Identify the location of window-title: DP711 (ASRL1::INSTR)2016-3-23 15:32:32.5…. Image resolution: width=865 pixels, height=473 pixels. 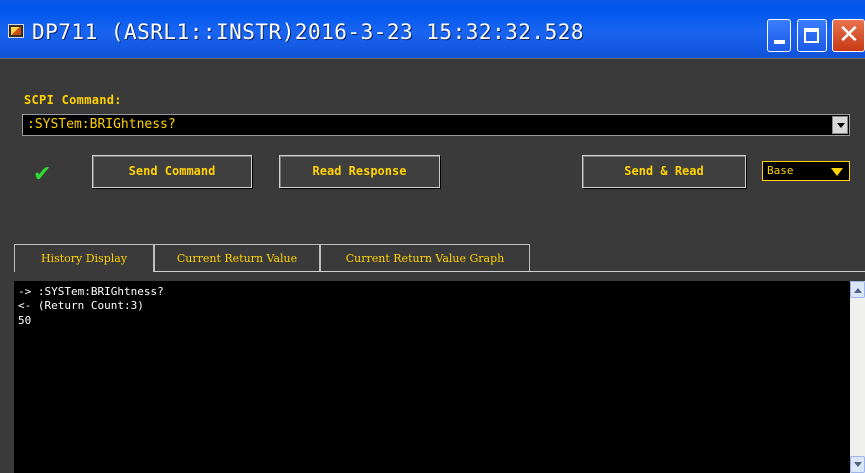
(308, 32).